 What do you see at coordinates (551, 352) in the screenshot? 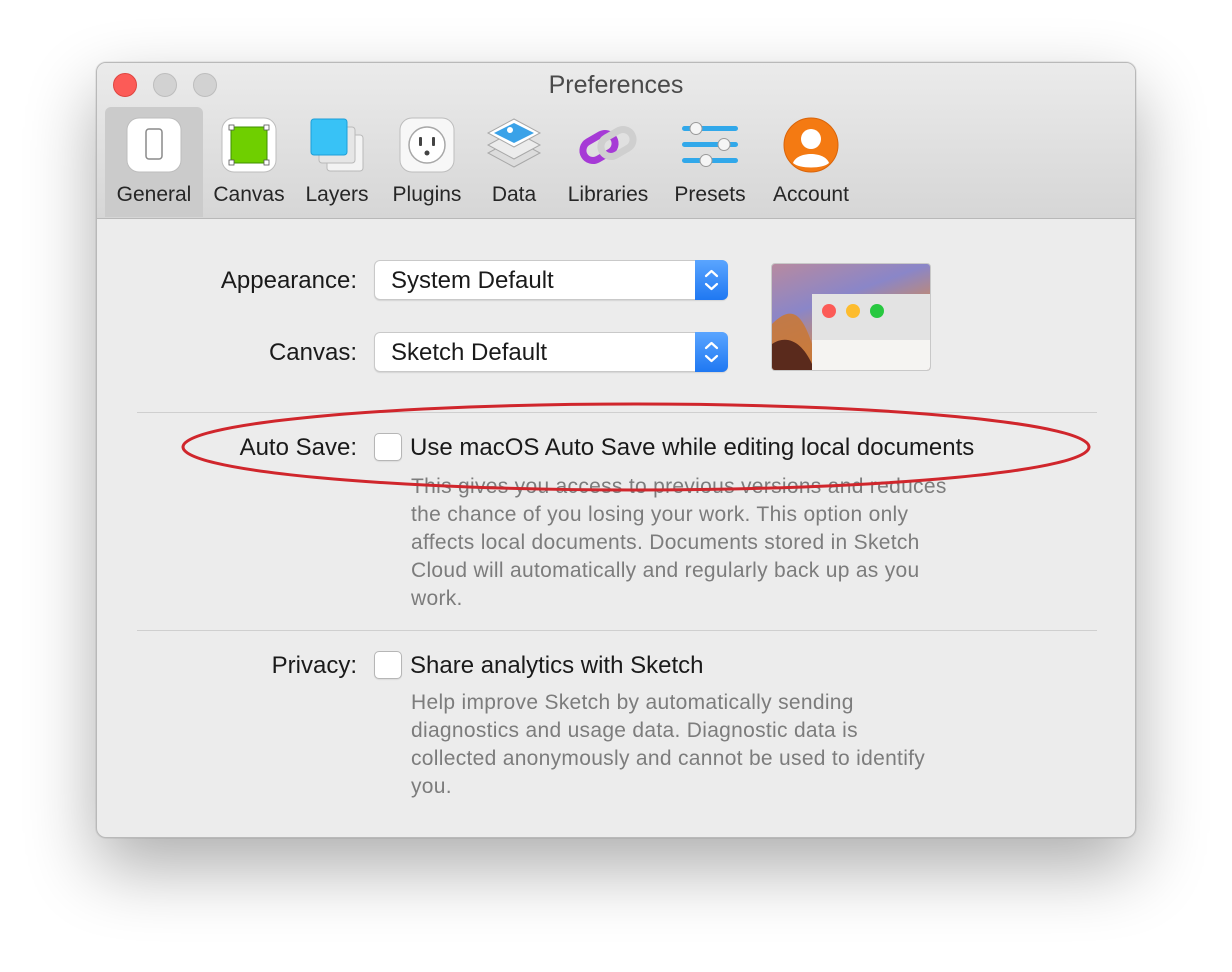
I see `canvas-select: Sketch Default` at bounding box center [551, 352].